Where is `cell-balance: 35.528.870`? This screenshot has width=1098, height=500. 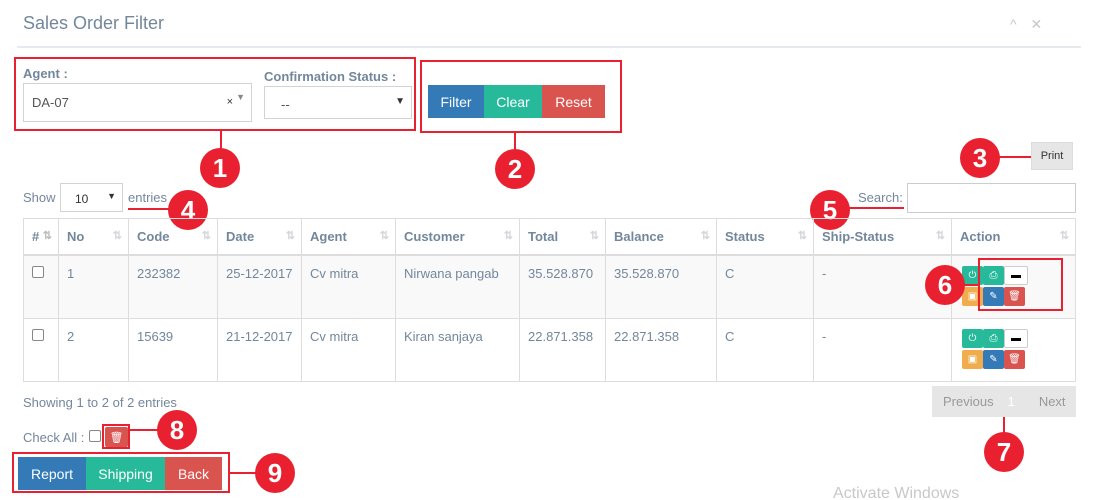
cell-balance: 35.528.870 is located at coordinates (661, 286).